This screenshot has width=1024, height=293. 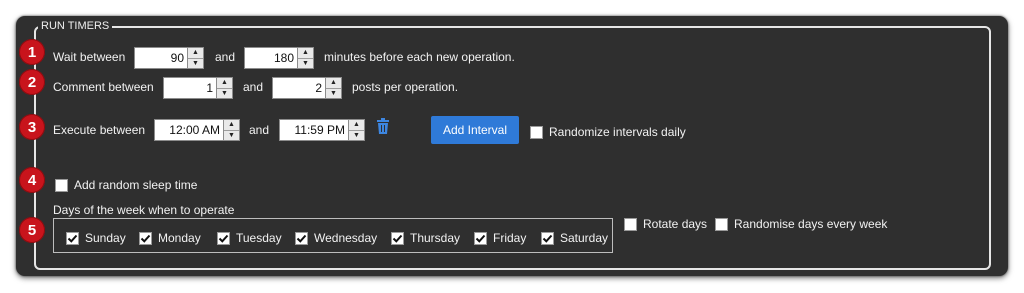 I want to click on execute-between-label: Execute between, so click(x=99, y=130).